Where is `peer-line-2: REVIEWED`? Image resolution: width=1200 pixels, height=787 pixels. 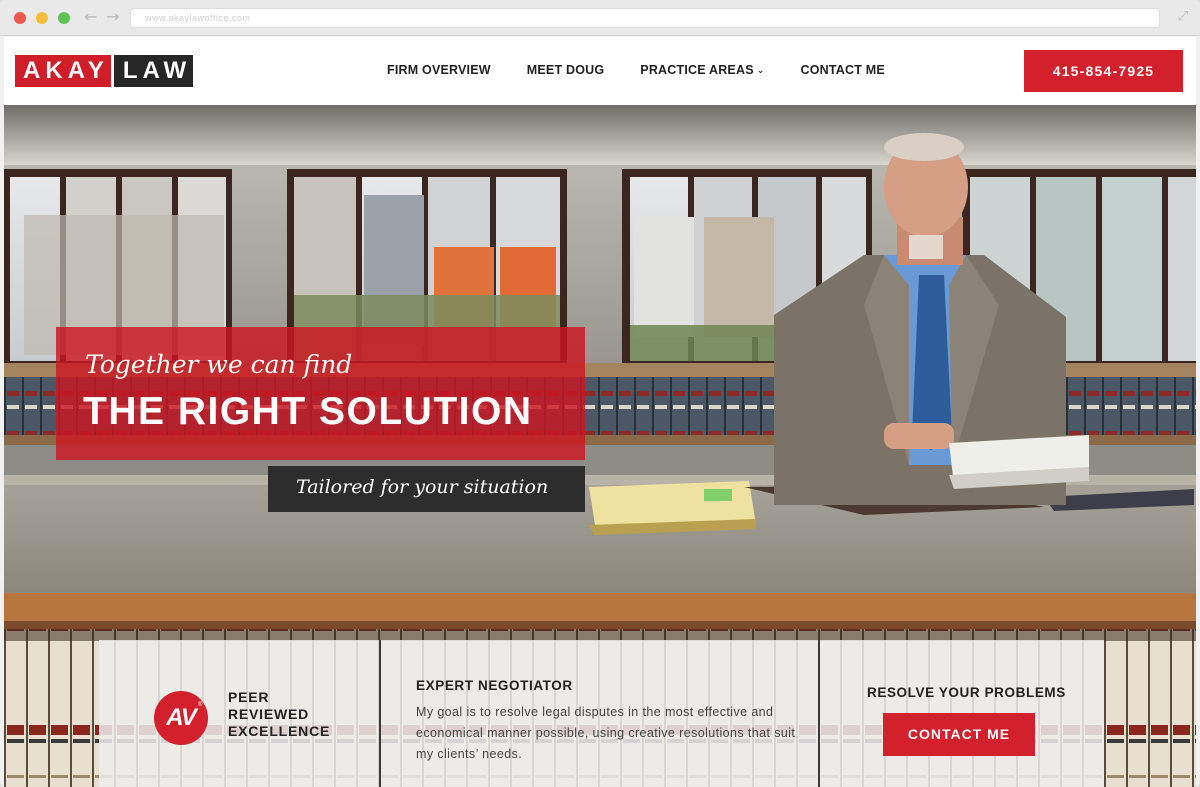
peer-line-2: REVIEWED is located at coordinates (269, 714).